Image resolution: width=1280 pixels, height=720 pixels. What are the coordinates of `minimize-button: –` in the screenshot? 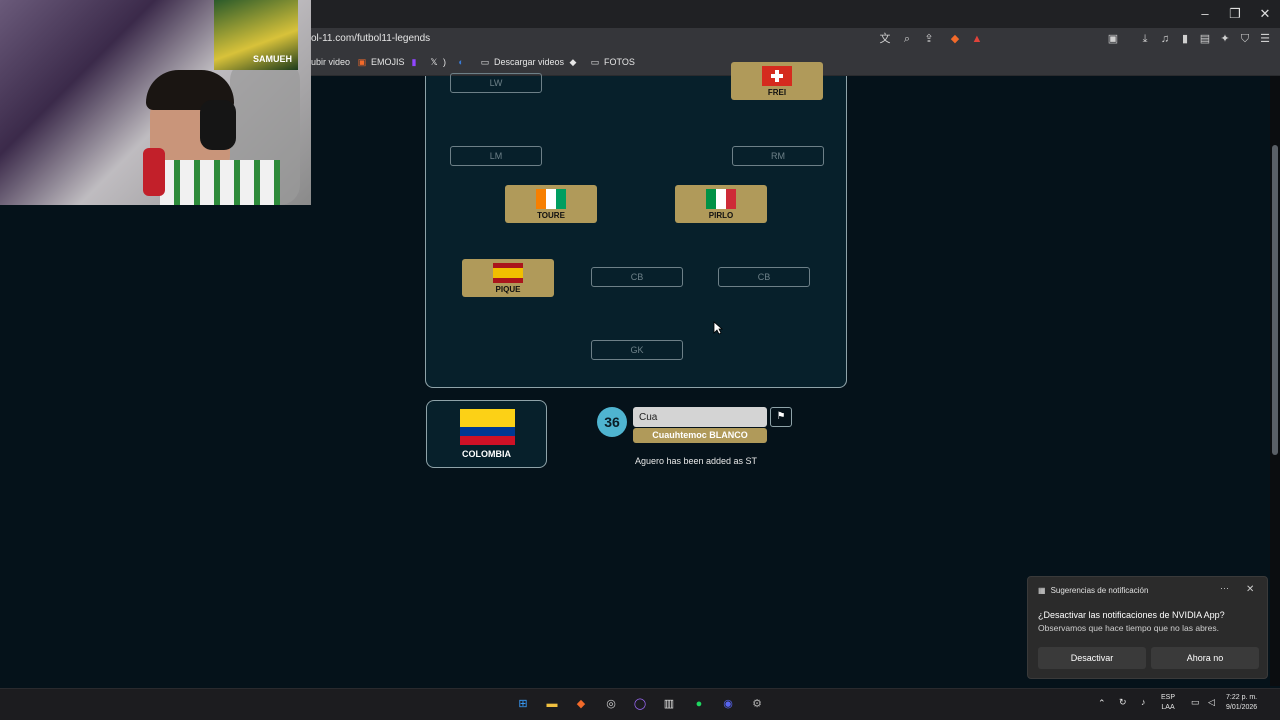 It's located at (1205, 14).